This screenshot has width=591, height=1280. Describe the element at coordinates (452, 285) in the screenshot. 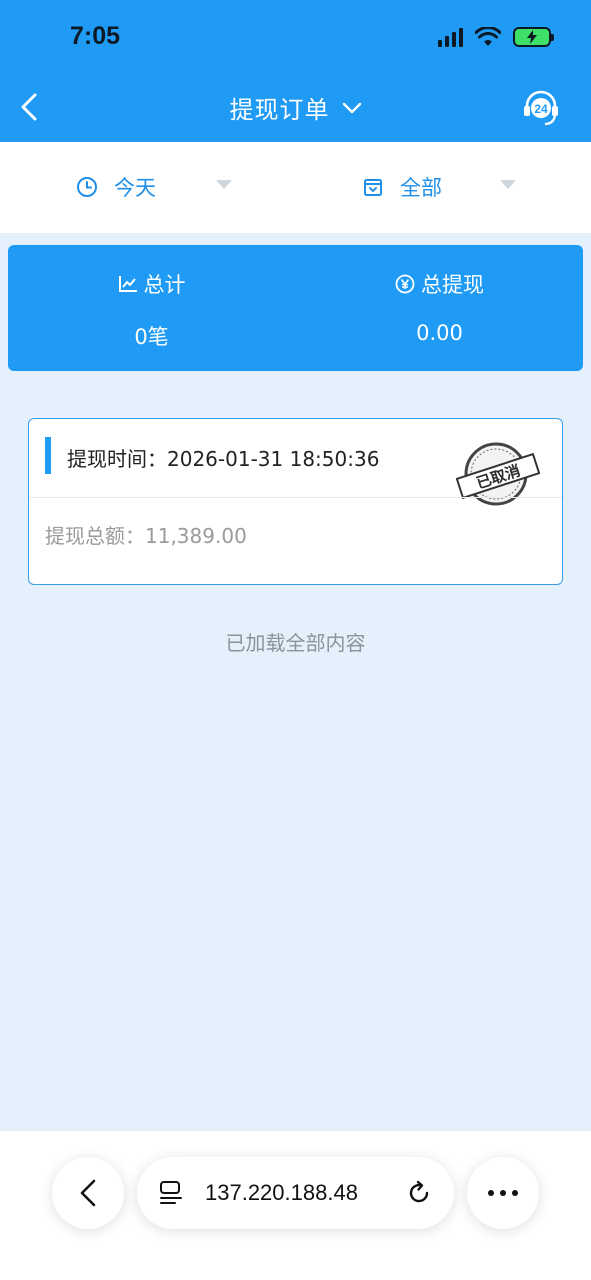

I see `summary-withdraw-label: 总提现` at that location.